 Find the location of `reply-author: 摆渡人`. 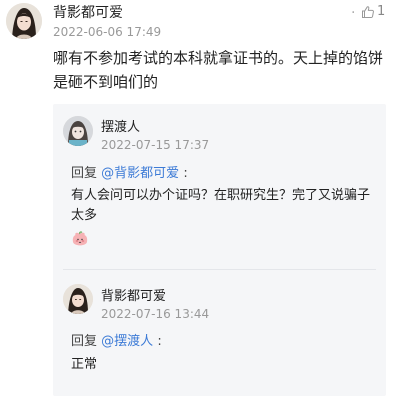

reply-author: 摆渡人 is located at coordinates (120, 127).